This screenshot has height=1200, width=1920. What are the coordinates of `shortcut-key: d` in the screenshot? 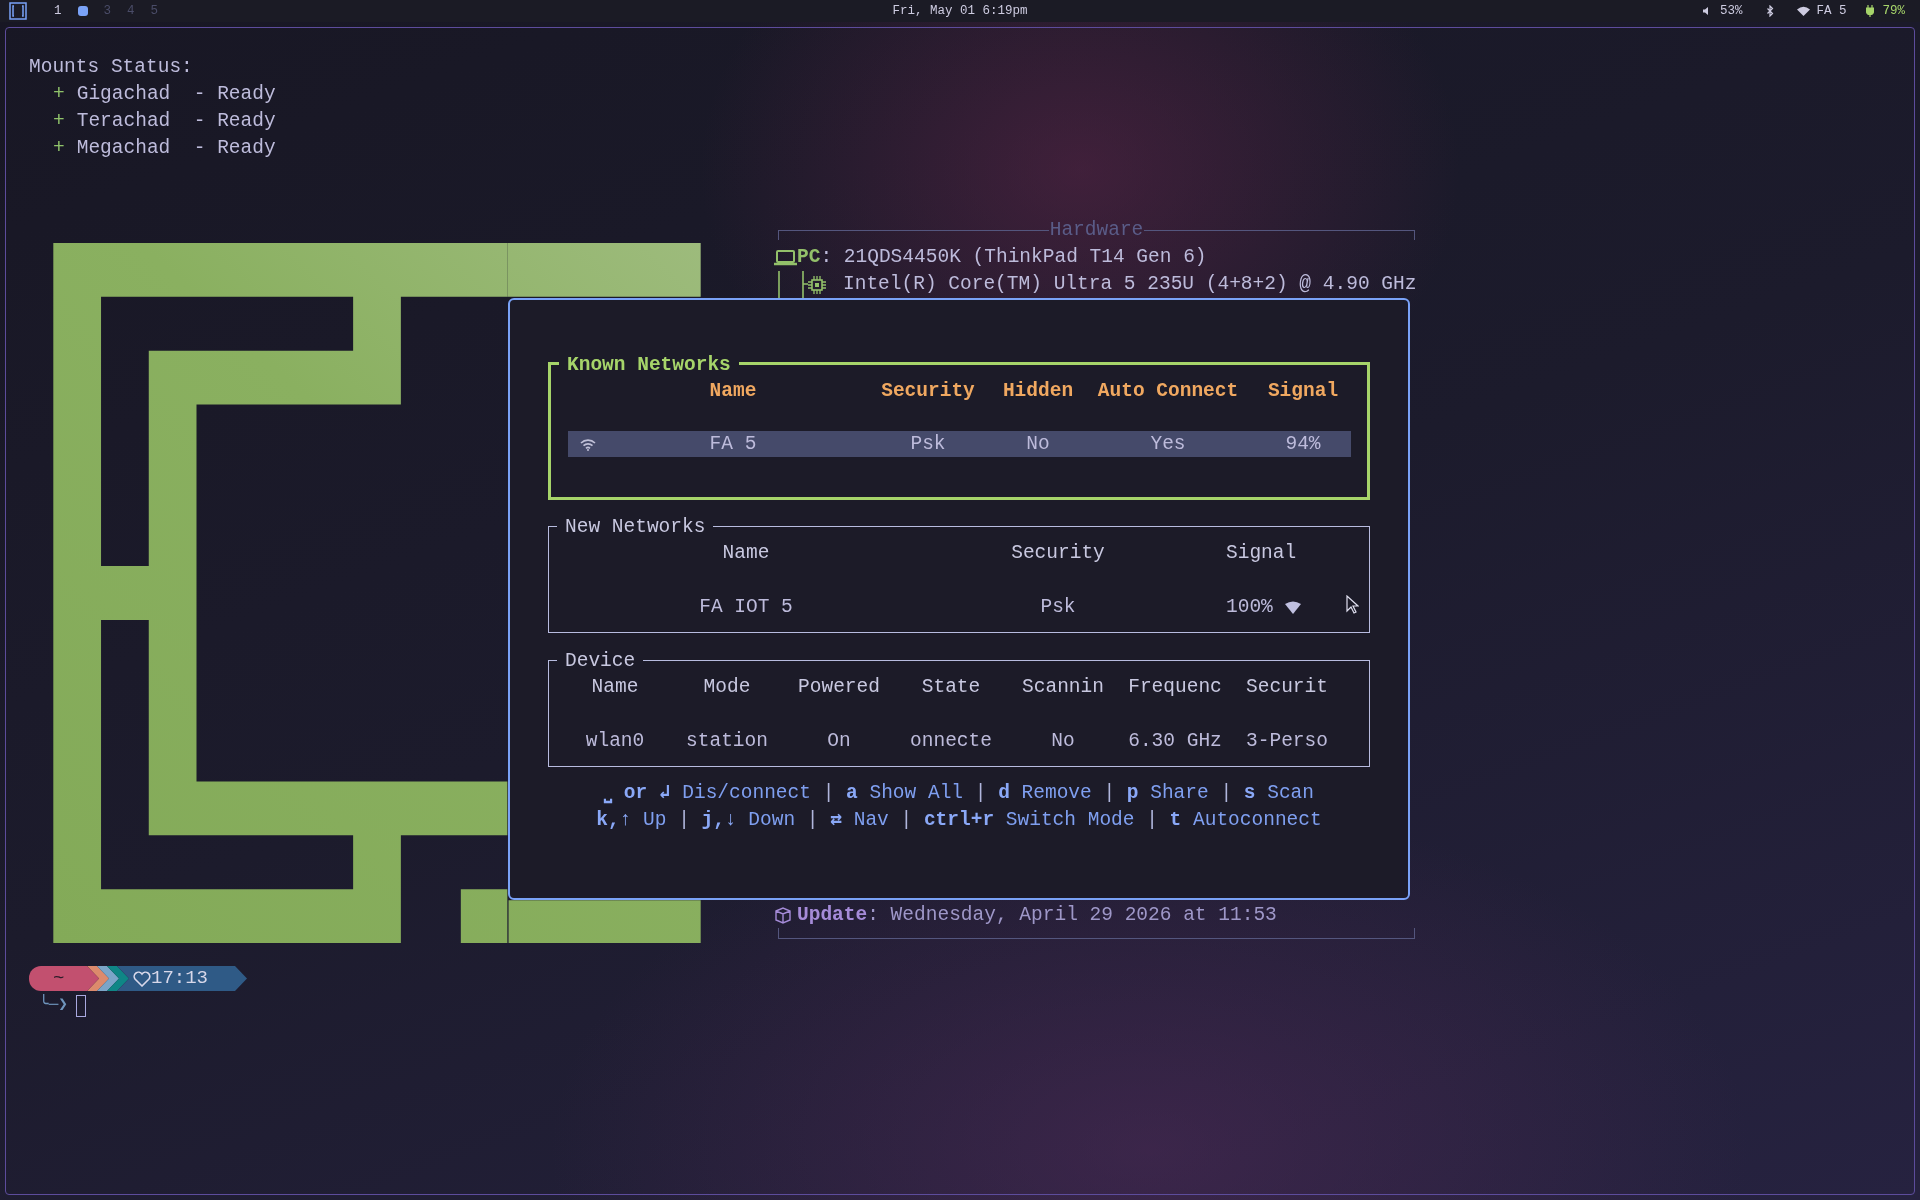 It's located at (1004, 793).